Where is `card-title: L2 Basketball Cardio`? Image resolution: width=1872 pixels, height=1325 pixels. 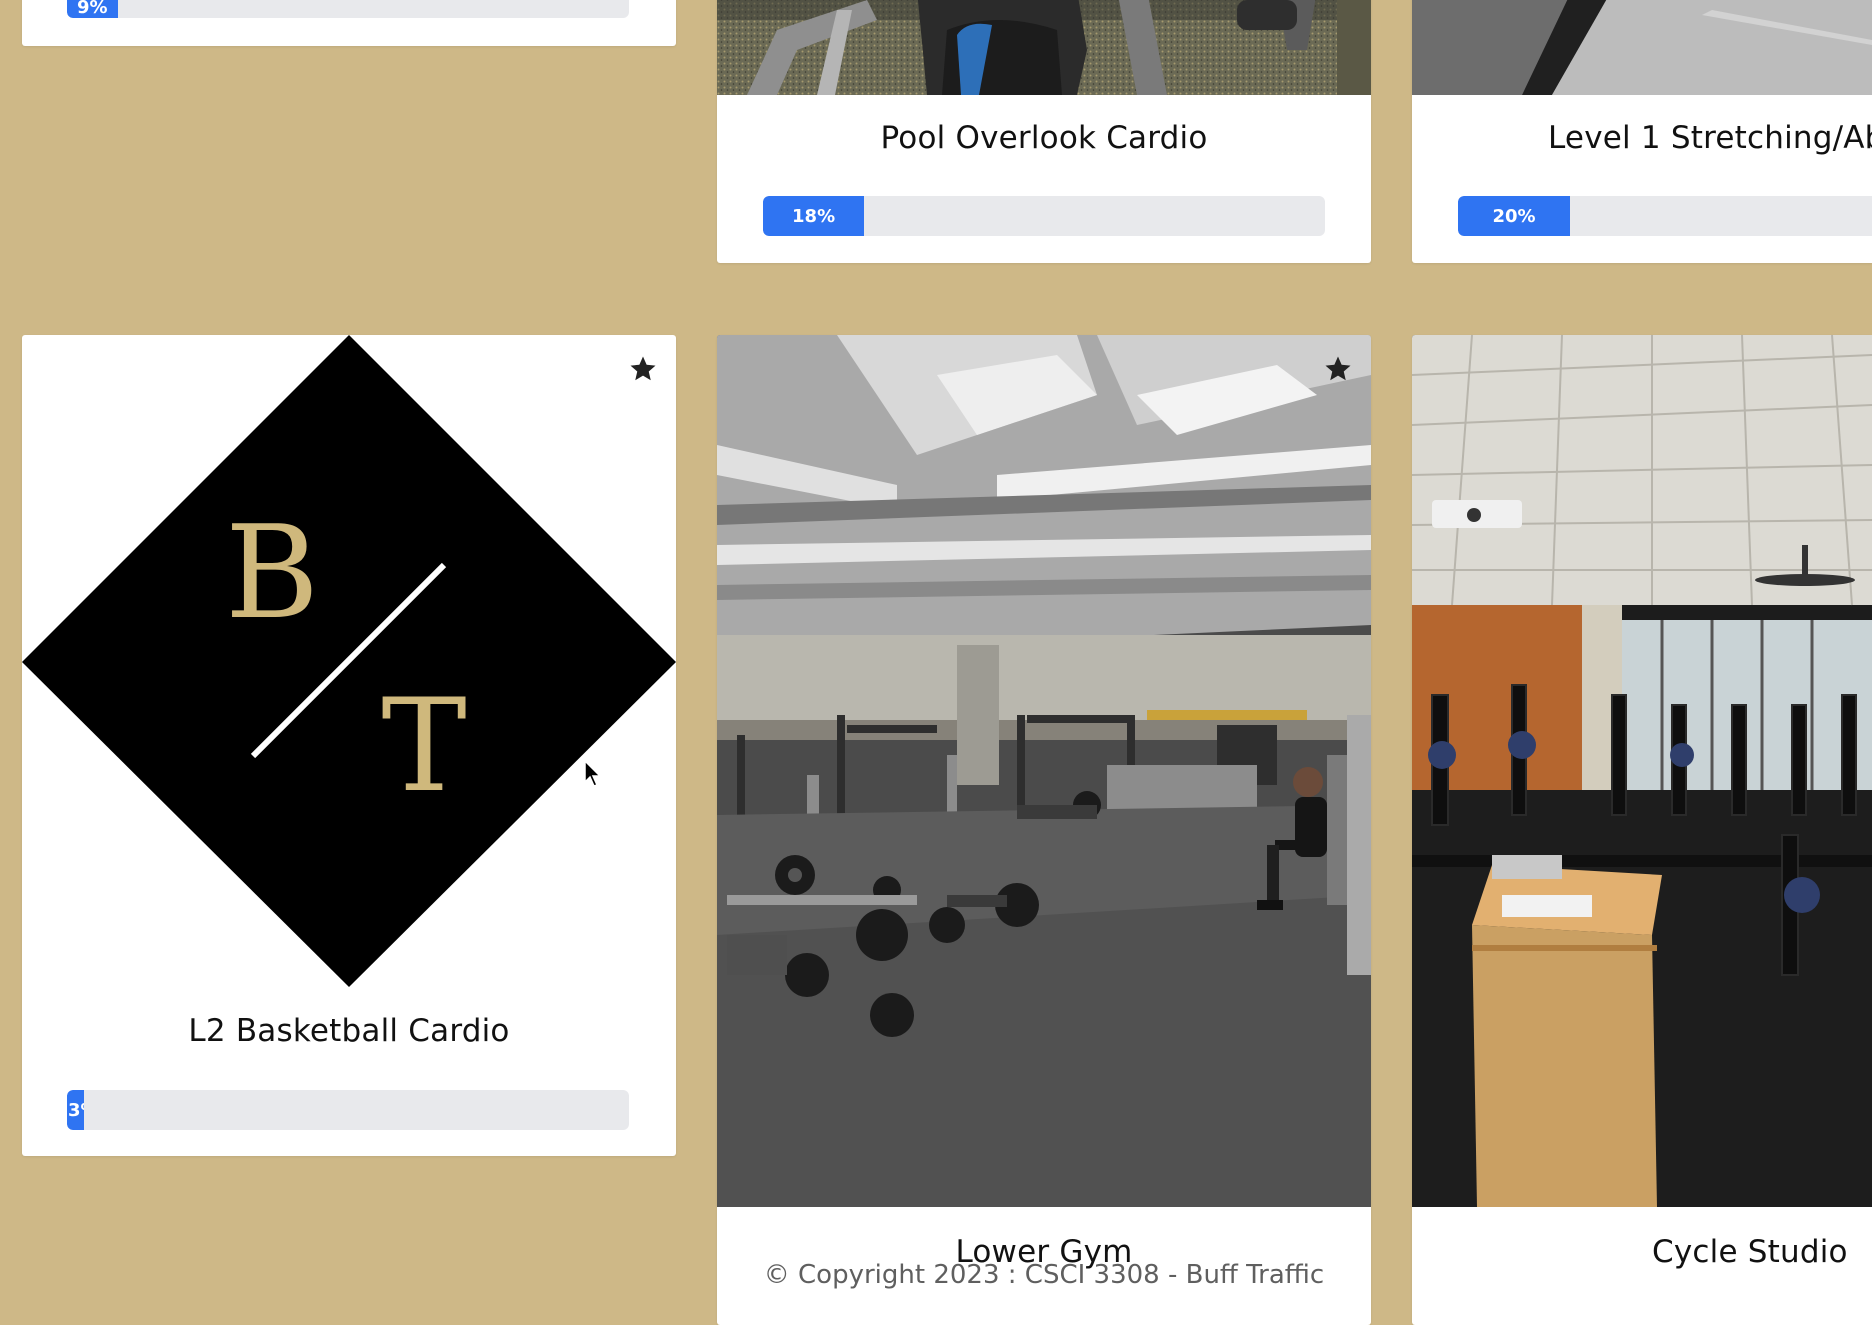
card-title: L2 Basketball Cardio is located at coordinates (349, 1031).